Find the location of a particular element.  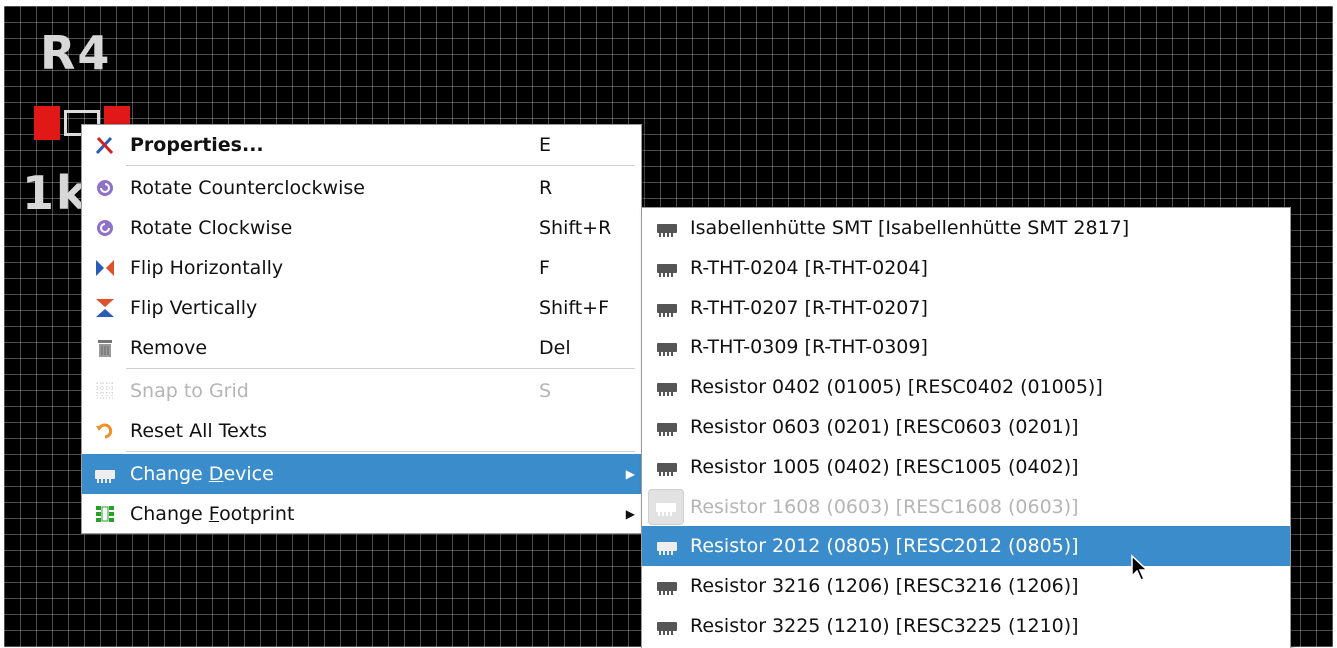

menu-item-snap-to-grid: Snap to Grid S is located at coordinates (361, 391).